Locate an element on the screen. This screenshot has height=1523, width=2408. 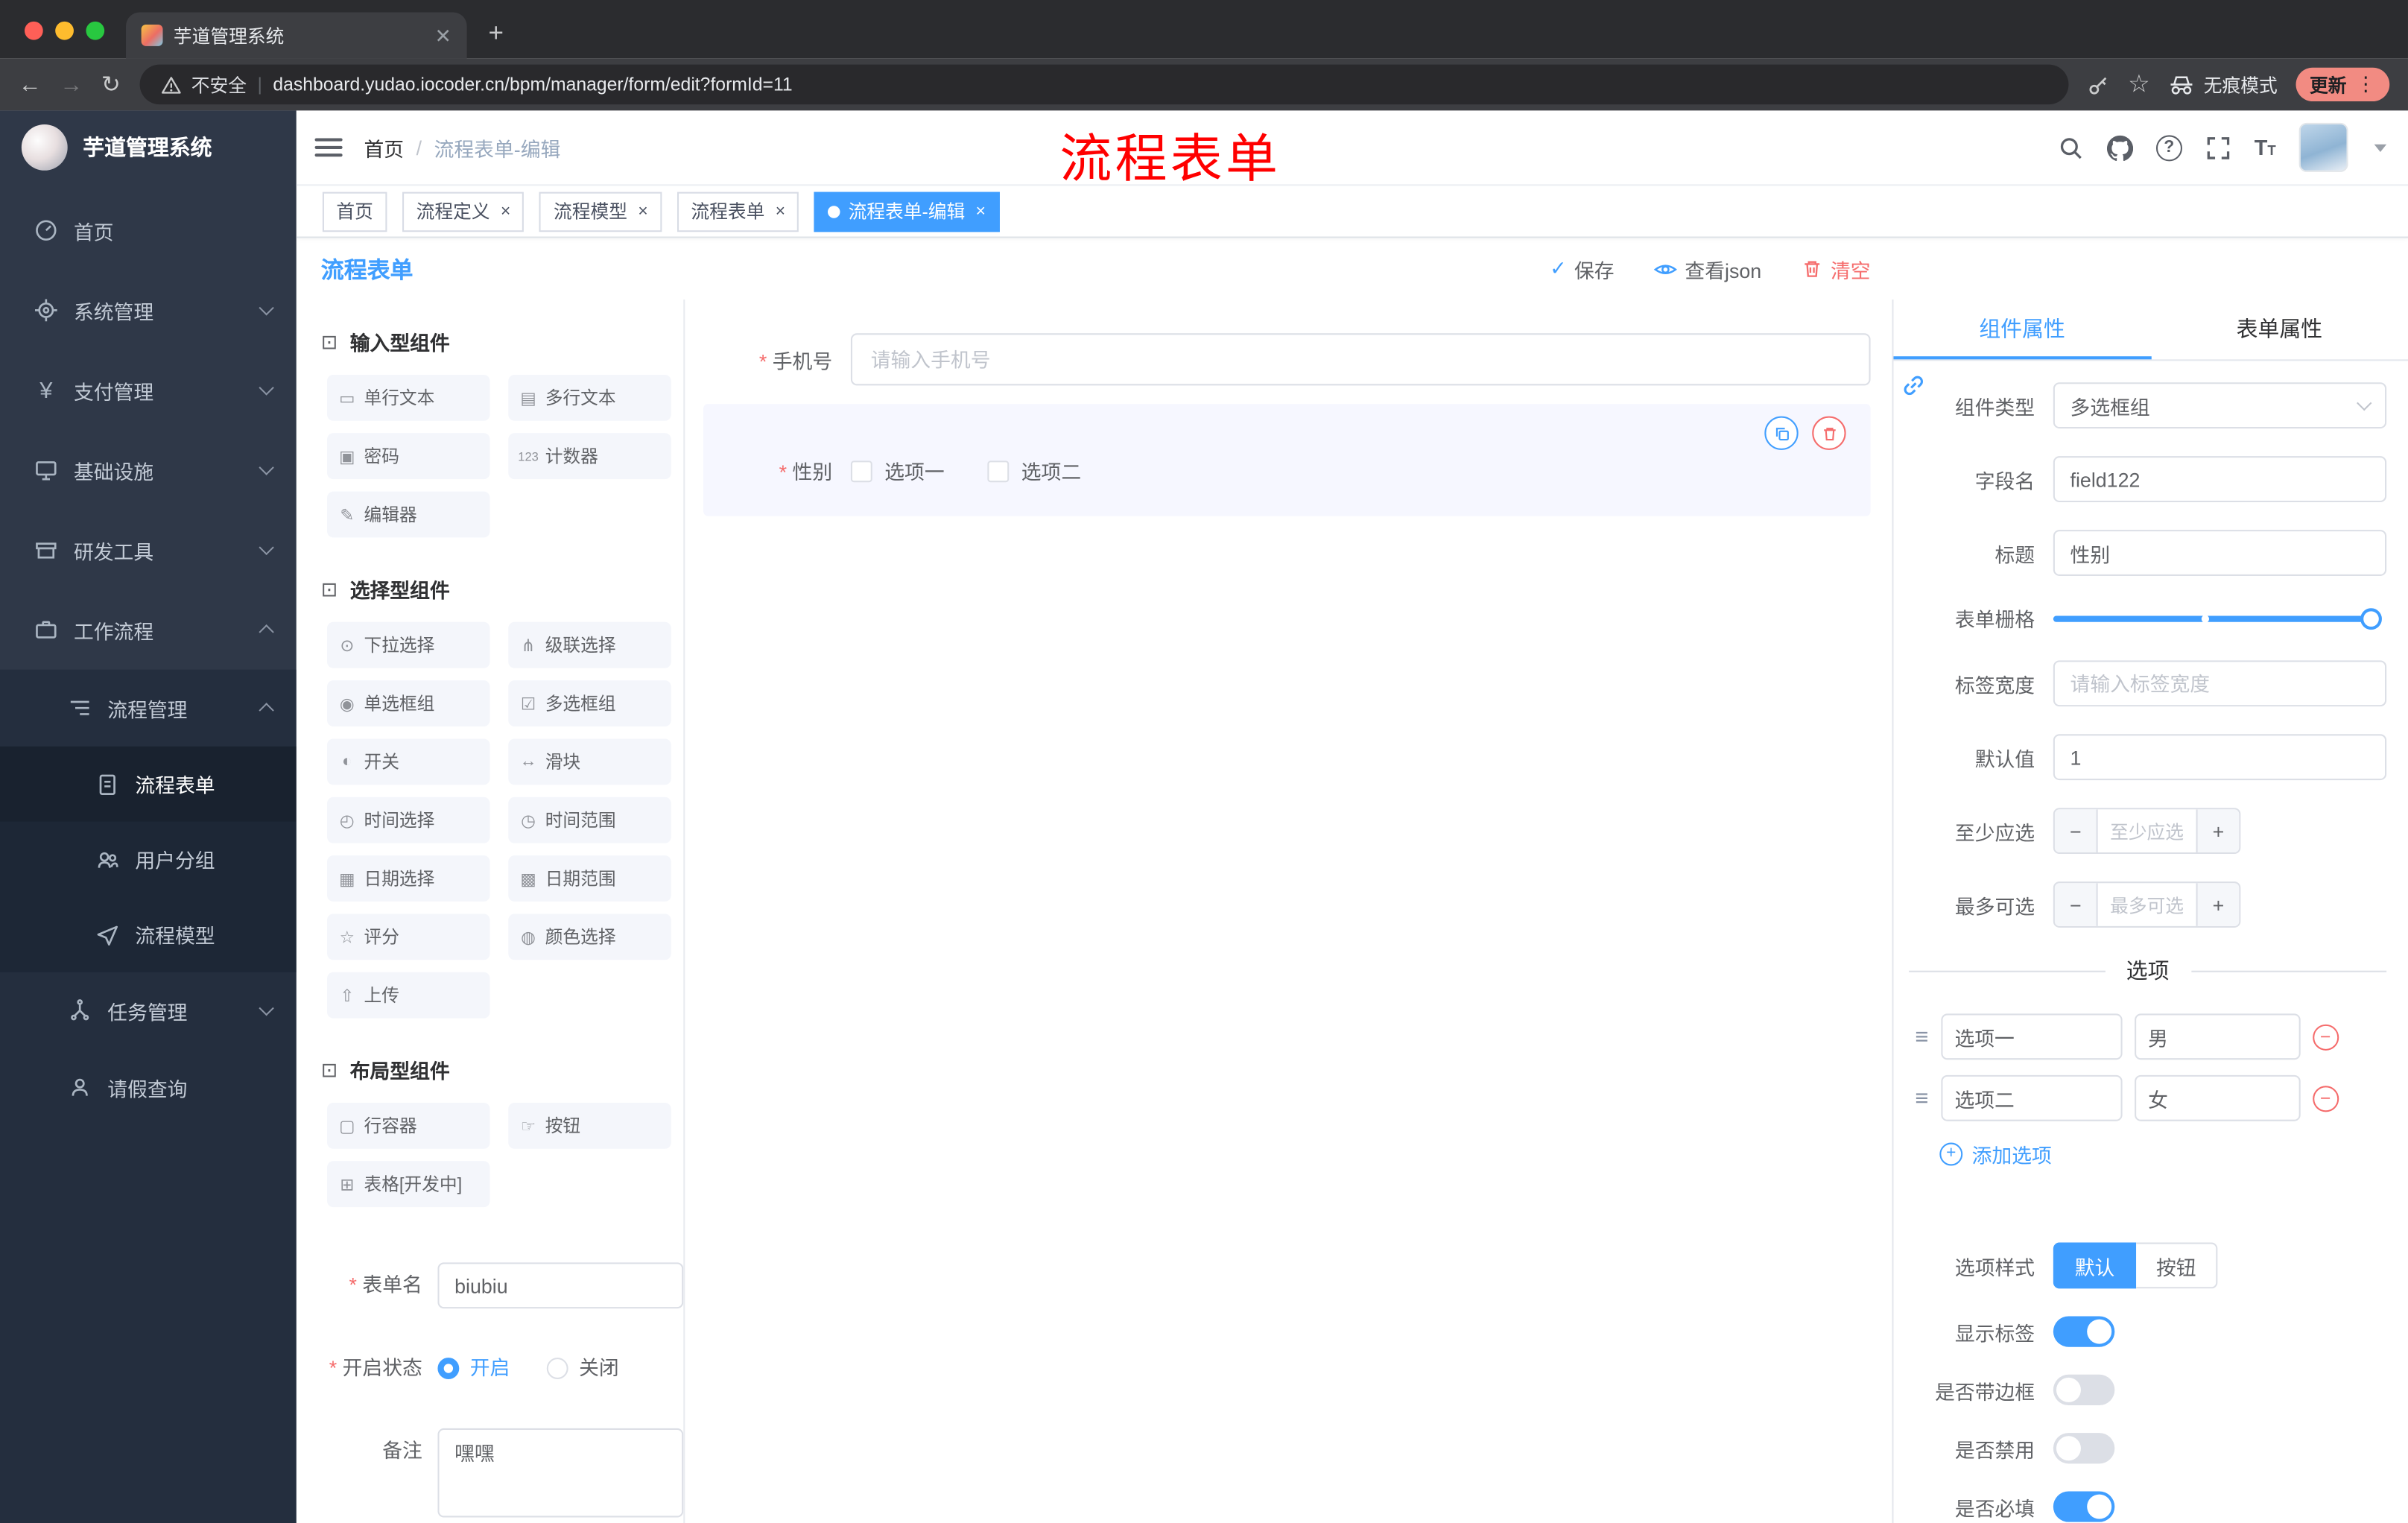
help-icon: ? is located at coordinates (2168, 147).